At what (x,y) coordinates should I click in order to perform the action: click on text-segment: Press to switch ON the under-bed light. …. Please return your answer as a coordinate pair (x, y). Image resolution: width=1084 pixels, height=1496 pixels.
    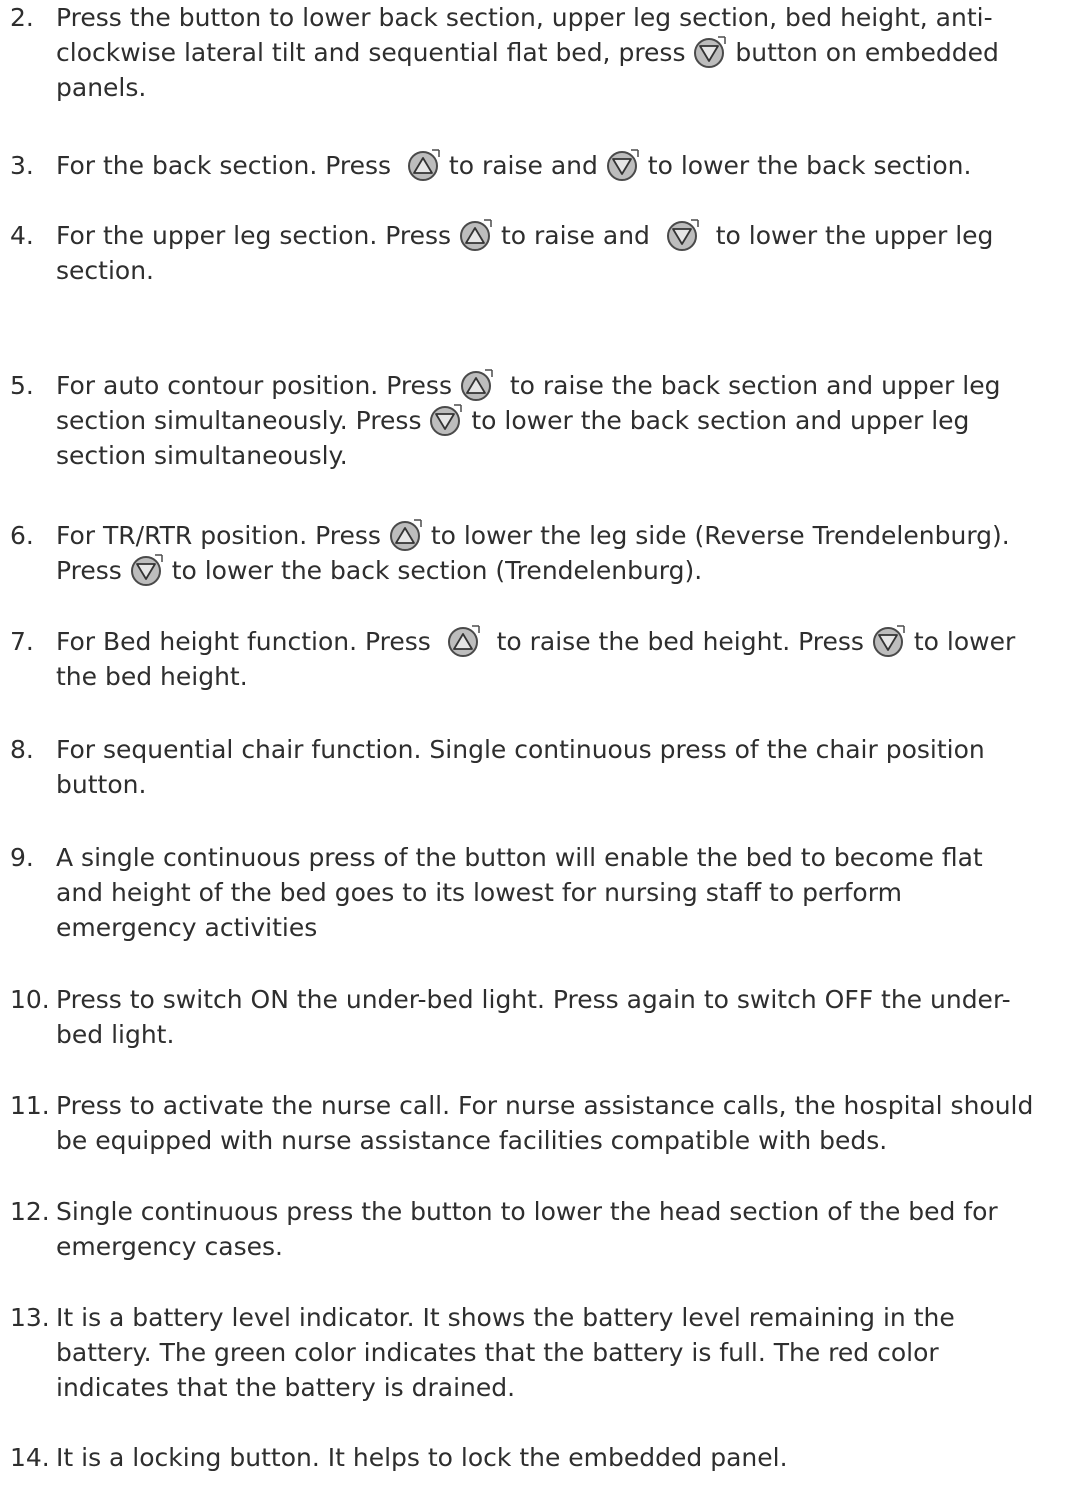
    Looking at the image, I should click on (533, 999).